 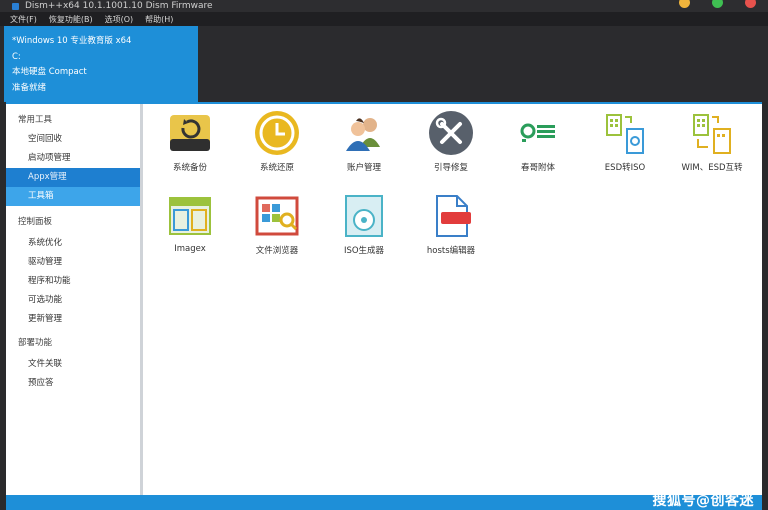 I want to click on sidebar-item-space-cleanup: 空间回收, so click(x=73, y=139).